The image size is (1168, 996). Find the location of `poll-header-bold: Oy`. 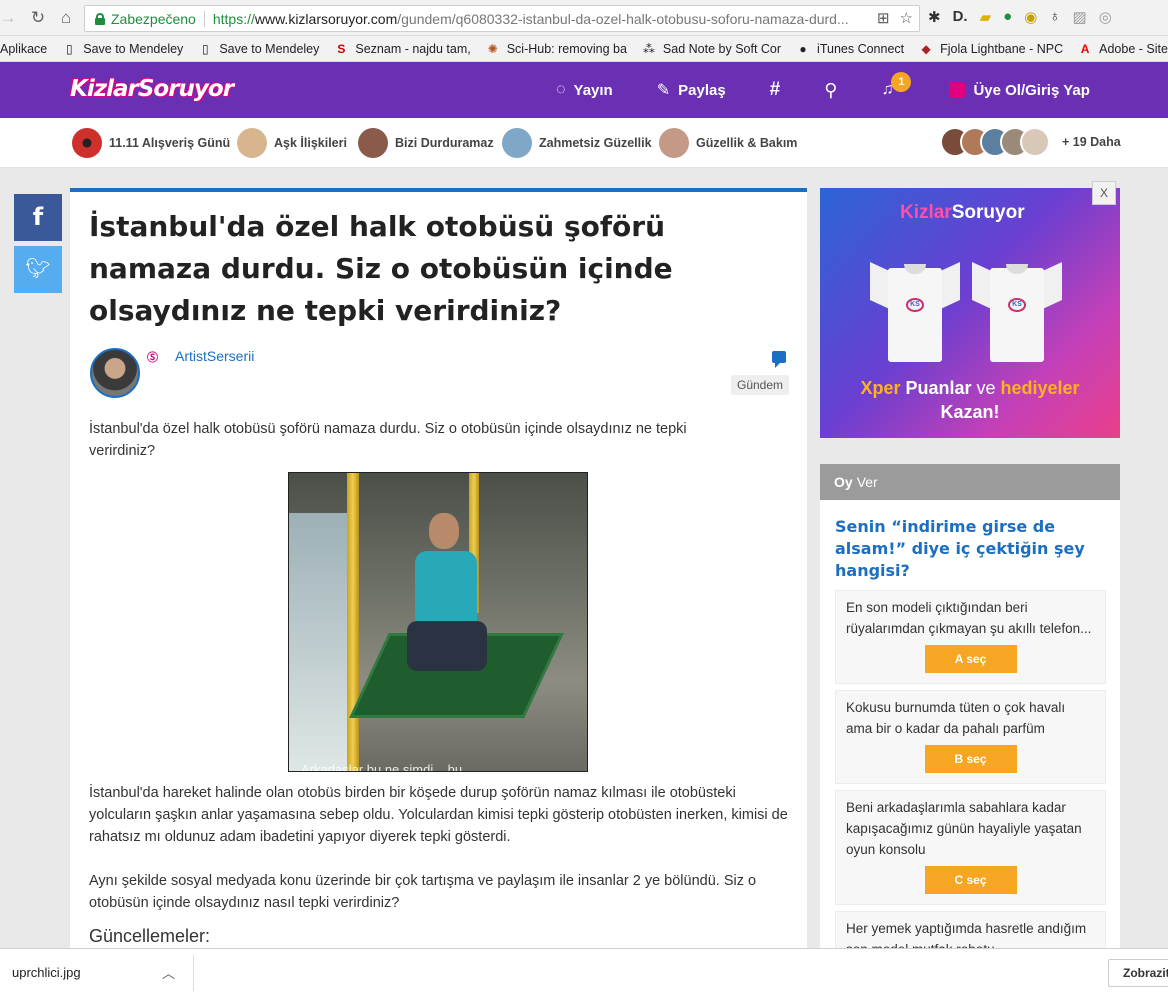

poll-header-bold: Oy is located at coordinates (843, 482).